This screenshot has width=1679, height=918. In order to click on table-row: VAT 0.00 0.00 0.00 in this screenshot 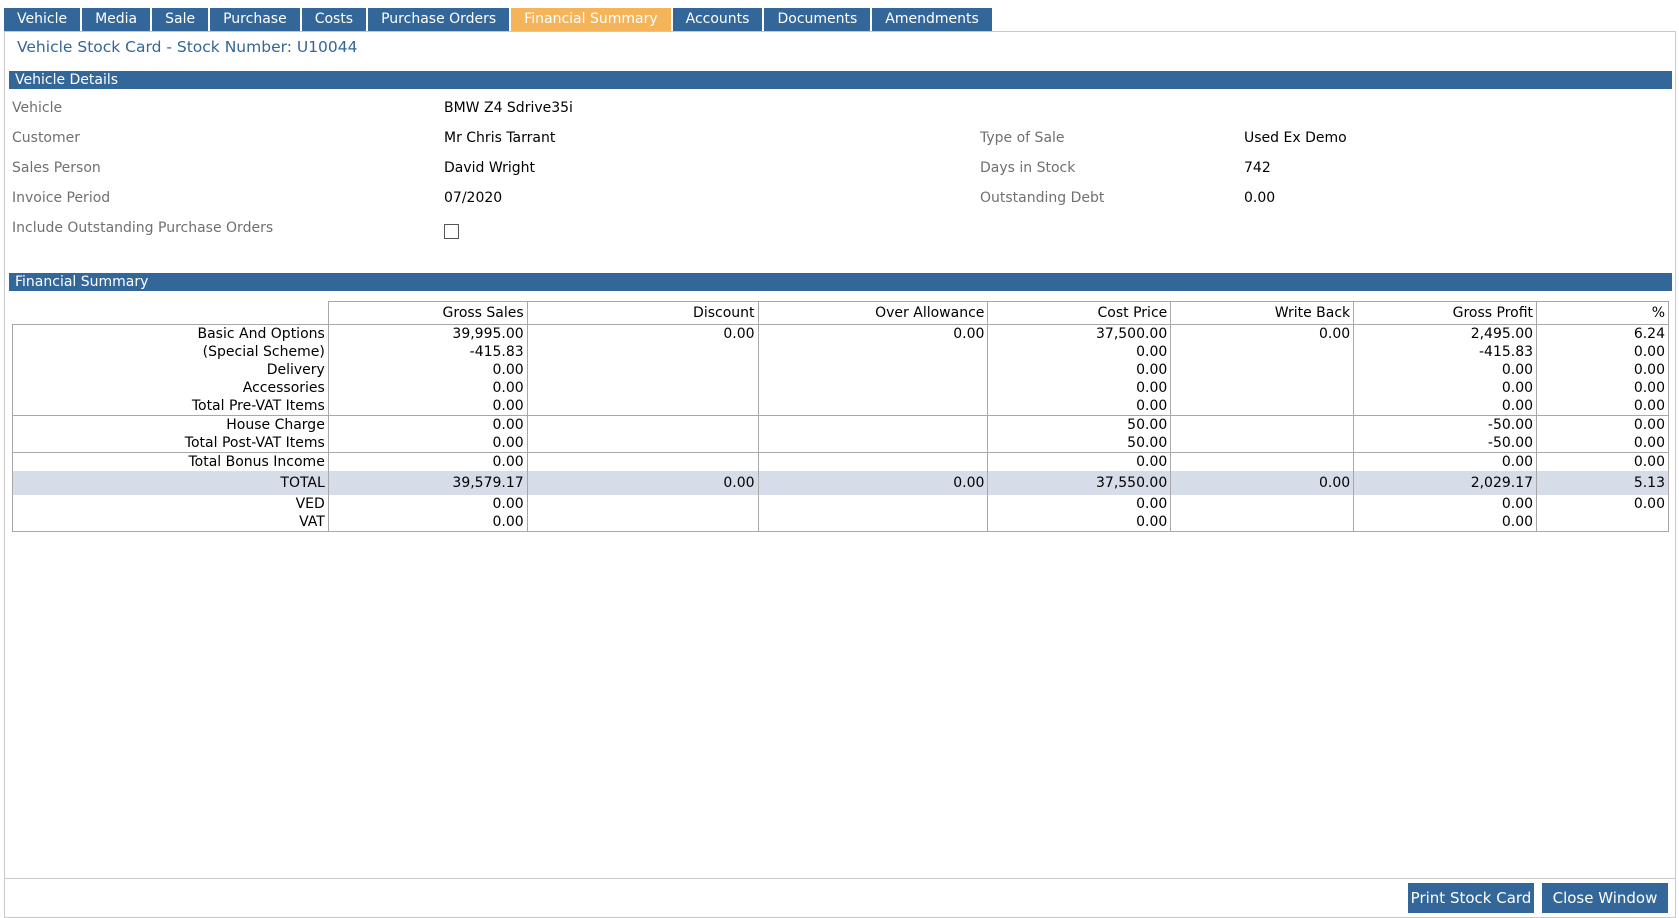, I will do `click(840, 522)`.